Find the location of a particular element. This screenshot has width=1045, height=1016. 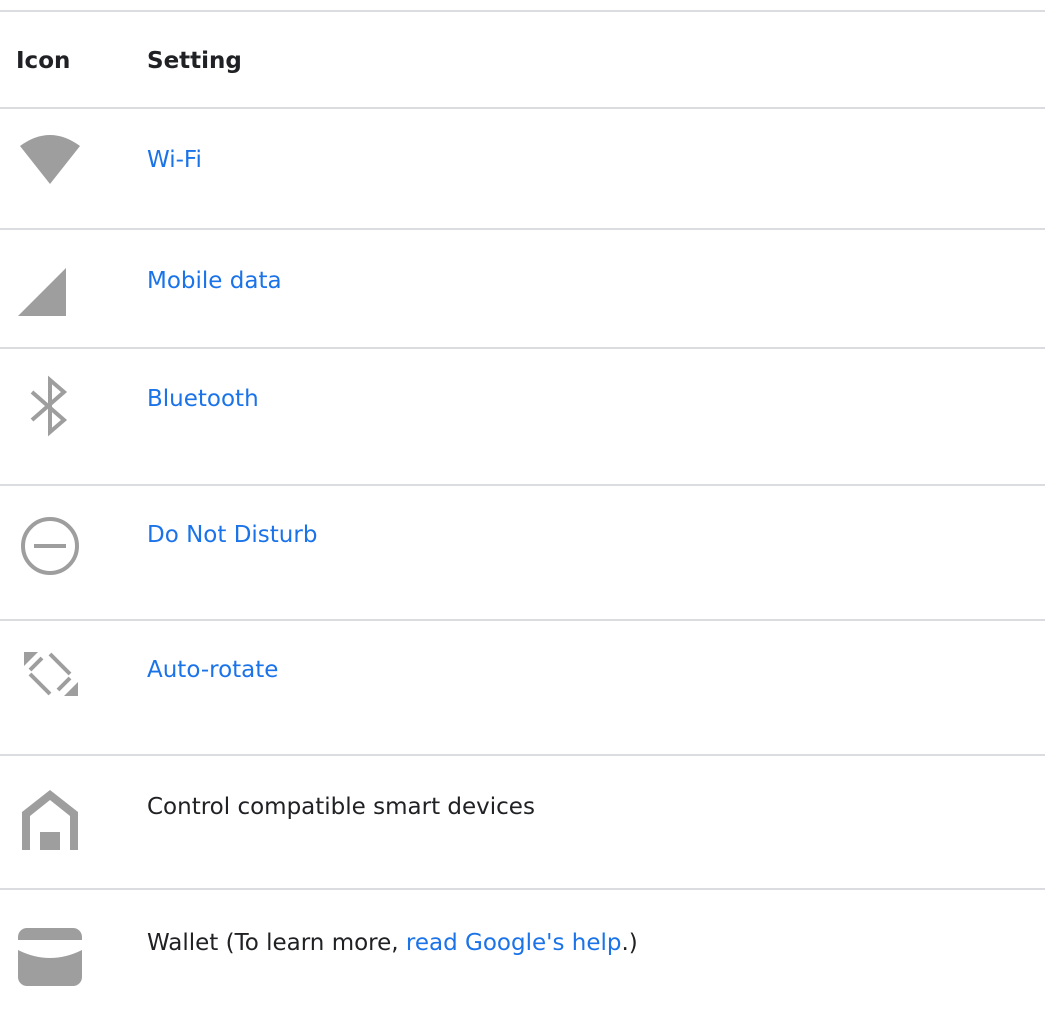

mobile-data-link: Mobile data is located at coordinates (214, 281).